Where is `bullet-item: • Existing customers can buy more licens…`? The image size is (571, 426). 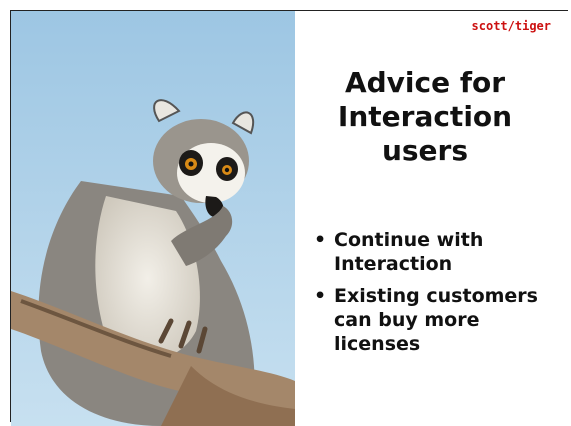
bullet-item: • Existing customers can buy more licens… is located at coordinates (440, 320).